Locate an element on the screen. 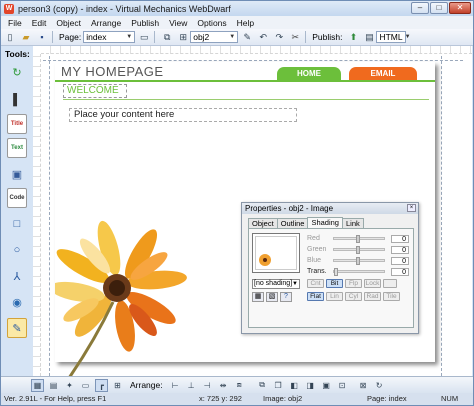 Image resolution: width=474 pixels, height=406 pixels. save-icon: ▪ is located at coordinates (42, 37).